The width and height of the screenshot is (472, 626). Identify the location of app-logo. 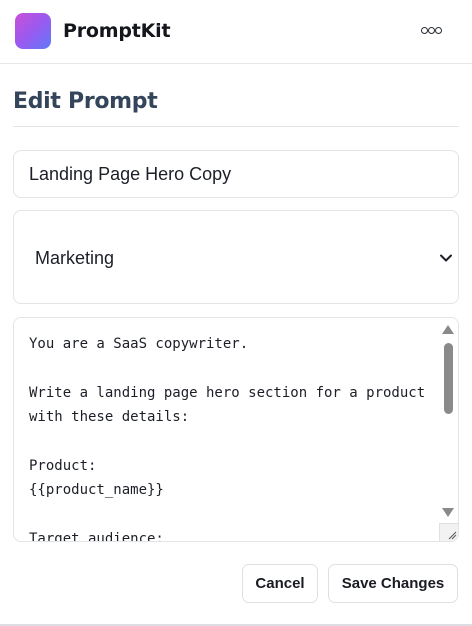
(33, 31).